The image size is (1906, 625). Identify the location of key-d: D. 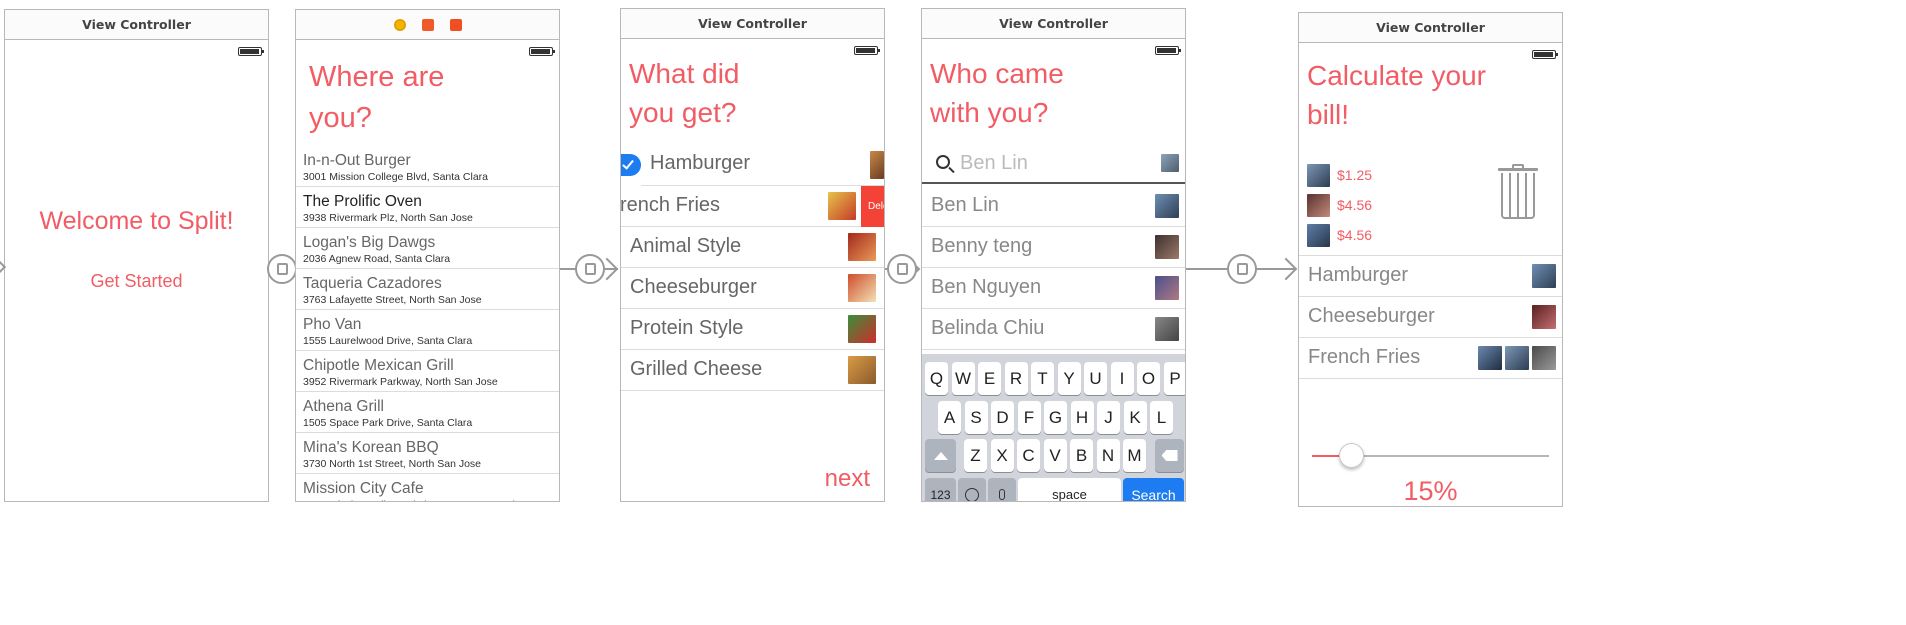
(1002, 417).